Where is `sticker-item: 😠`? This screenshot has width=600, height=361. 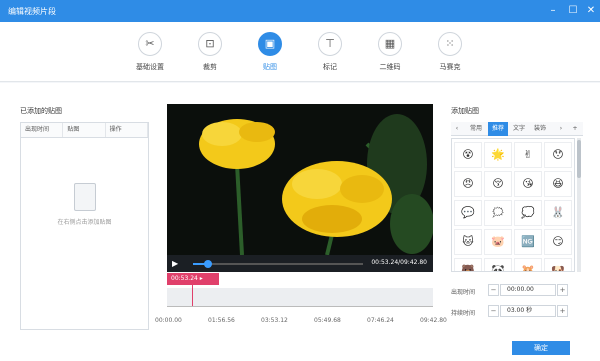 sticker-item: 😠 is located at coordinates (468, 184).